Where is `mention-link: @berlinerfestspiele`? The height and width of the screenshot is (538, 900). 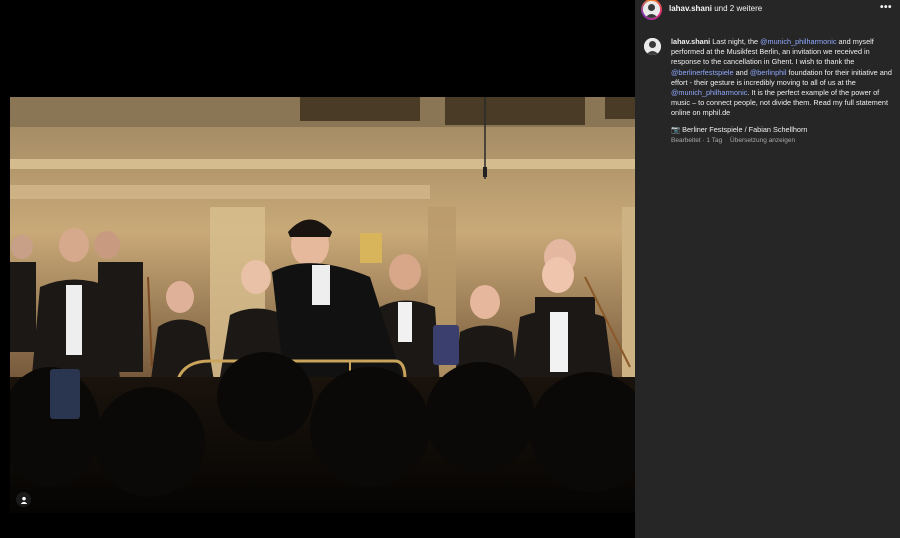
mention-link: @berlinerfestspiele is located at coordinates (702, 72).